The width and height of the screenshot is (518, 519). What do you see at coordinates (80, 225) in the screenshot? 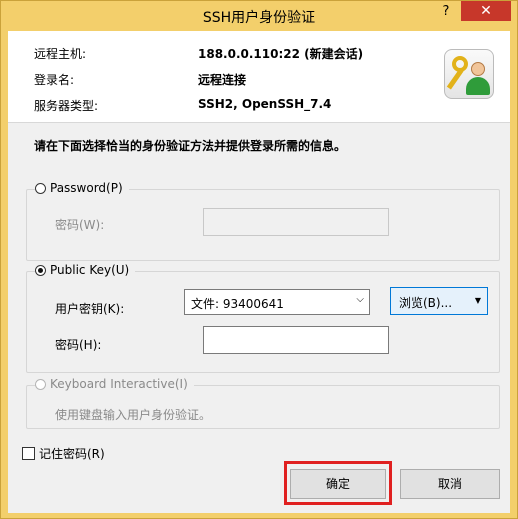
I see `password-label: 密码(W):` at bounding box center [80, 225].